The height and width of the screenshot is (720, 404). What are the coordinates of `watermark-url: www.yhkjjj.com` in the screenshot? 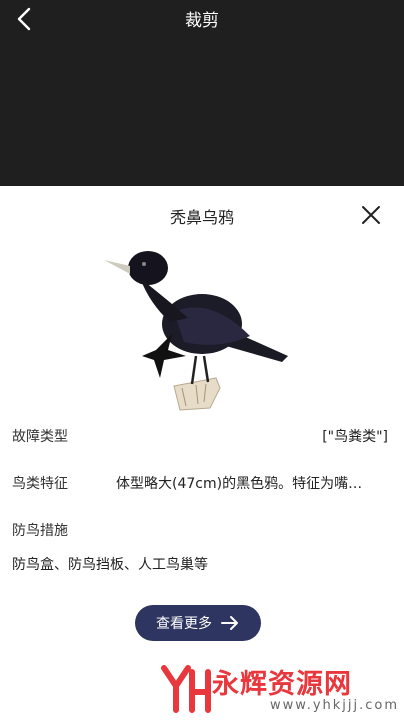 It's located at (335, 705).